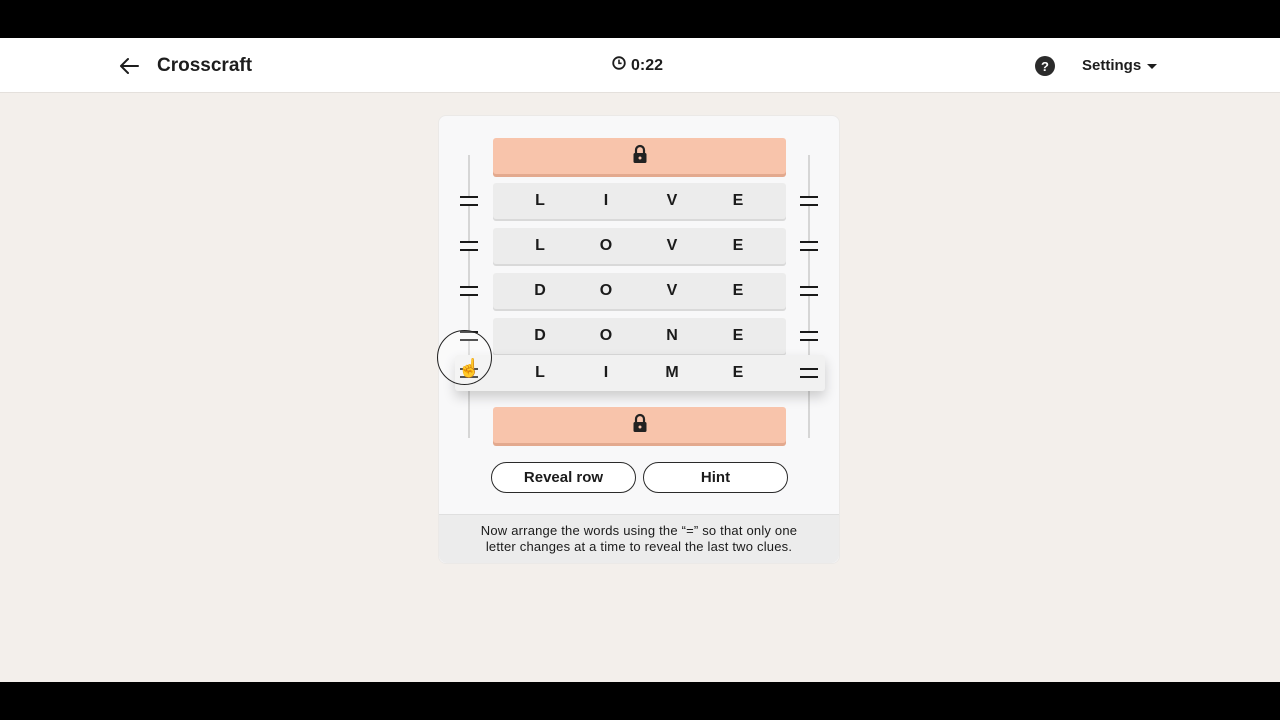 The image size is (1280, 720). I want to click on timer: 0:22, so click(637, 65).